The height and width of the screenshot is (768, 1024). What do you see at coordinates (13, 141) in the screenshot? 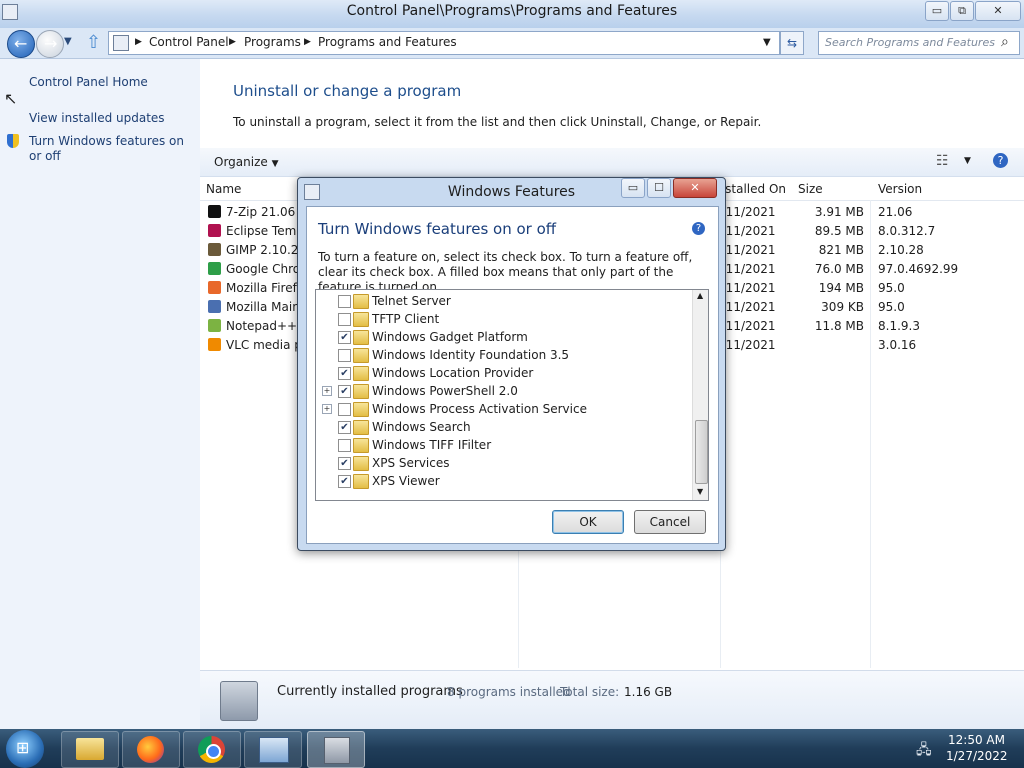
I see `shield-icon` at bounding box center [13, 141].